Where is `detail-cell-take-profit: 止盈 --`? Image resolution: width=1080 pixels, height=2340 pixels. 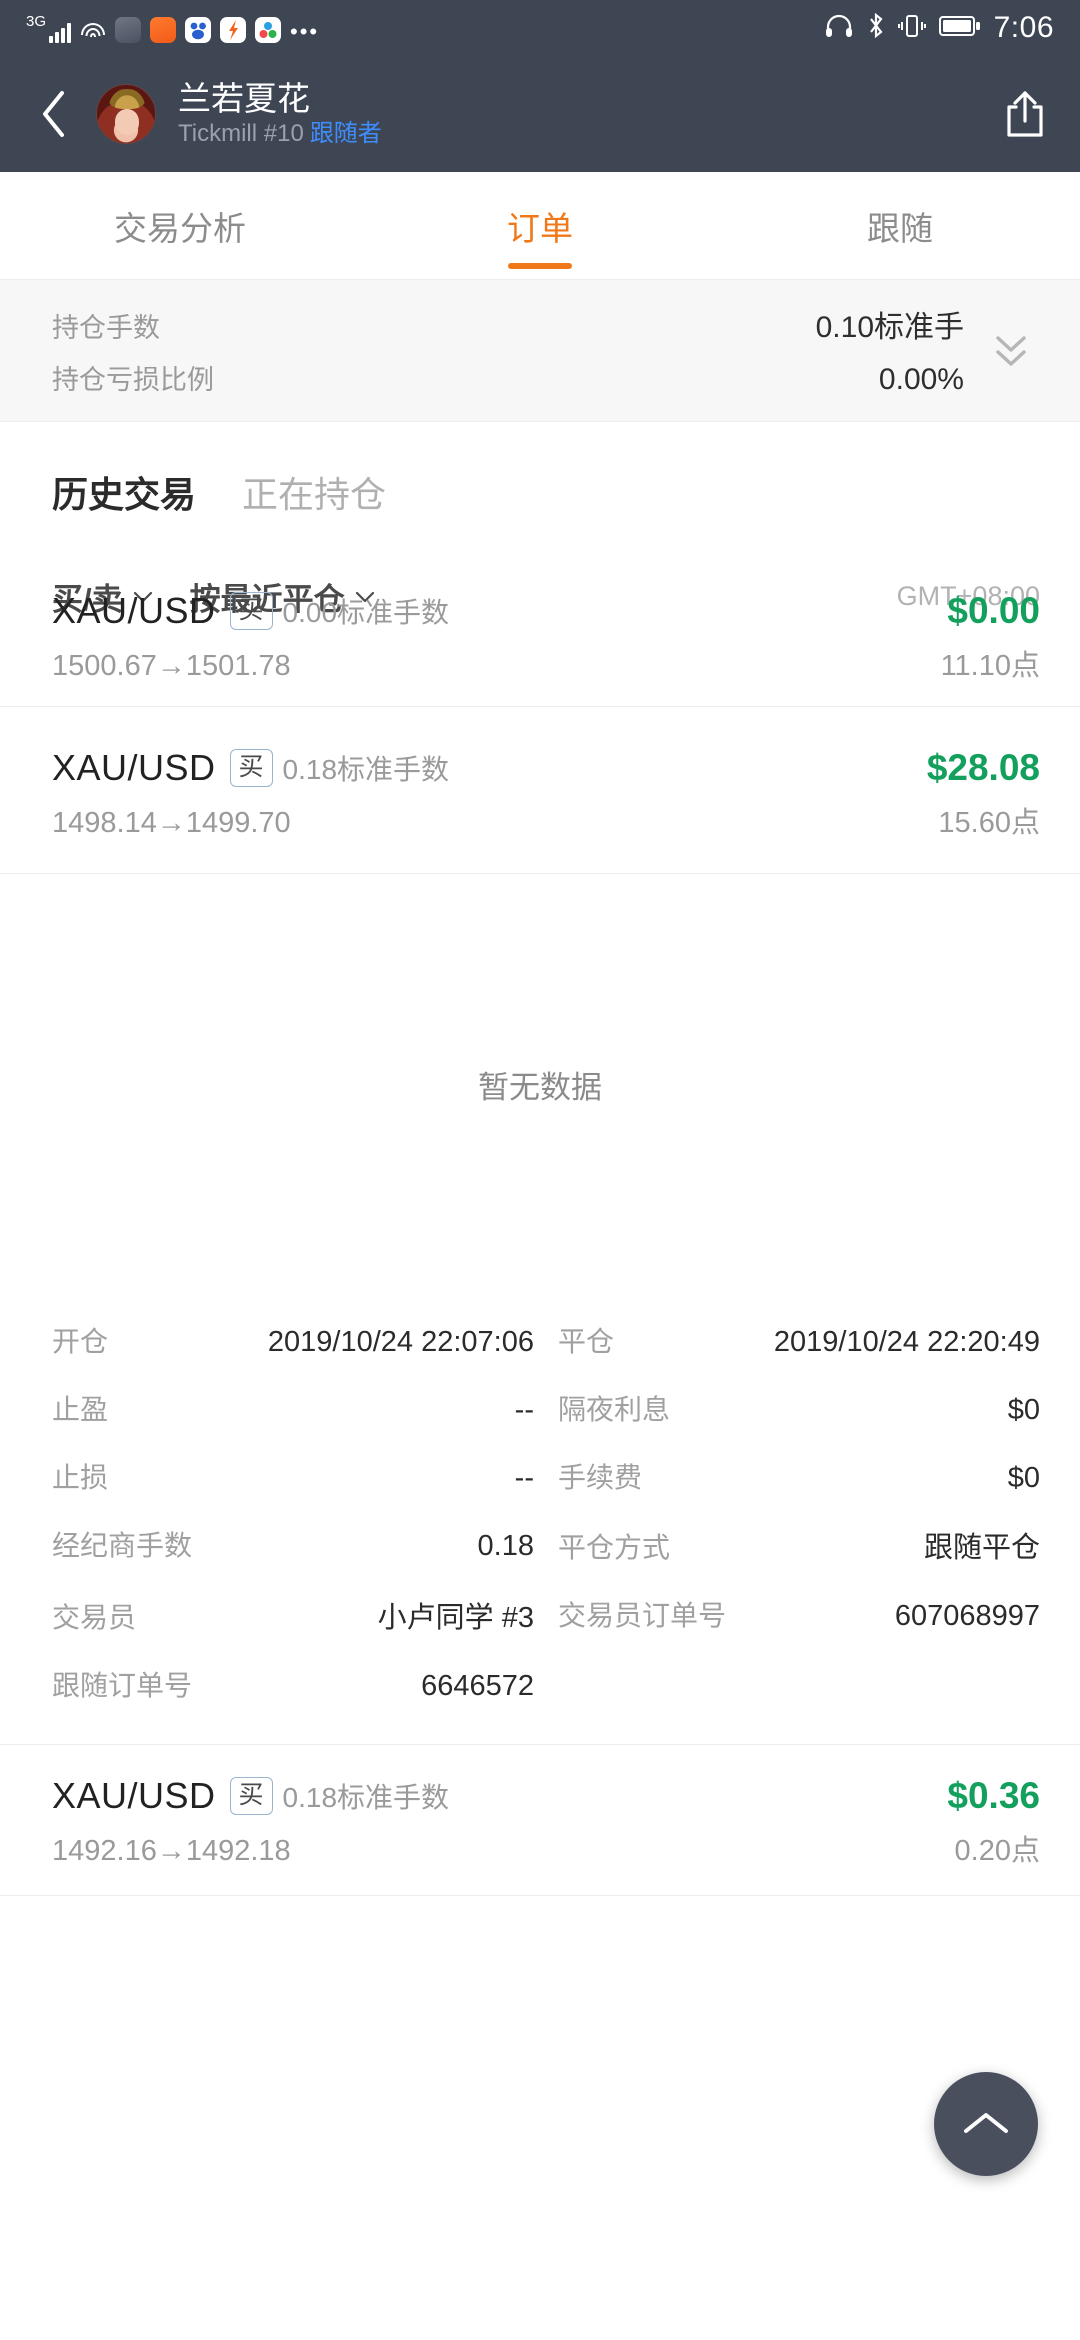 detail-cell-take-profit: 止盈 -- is located at coordinates (305, 1408).